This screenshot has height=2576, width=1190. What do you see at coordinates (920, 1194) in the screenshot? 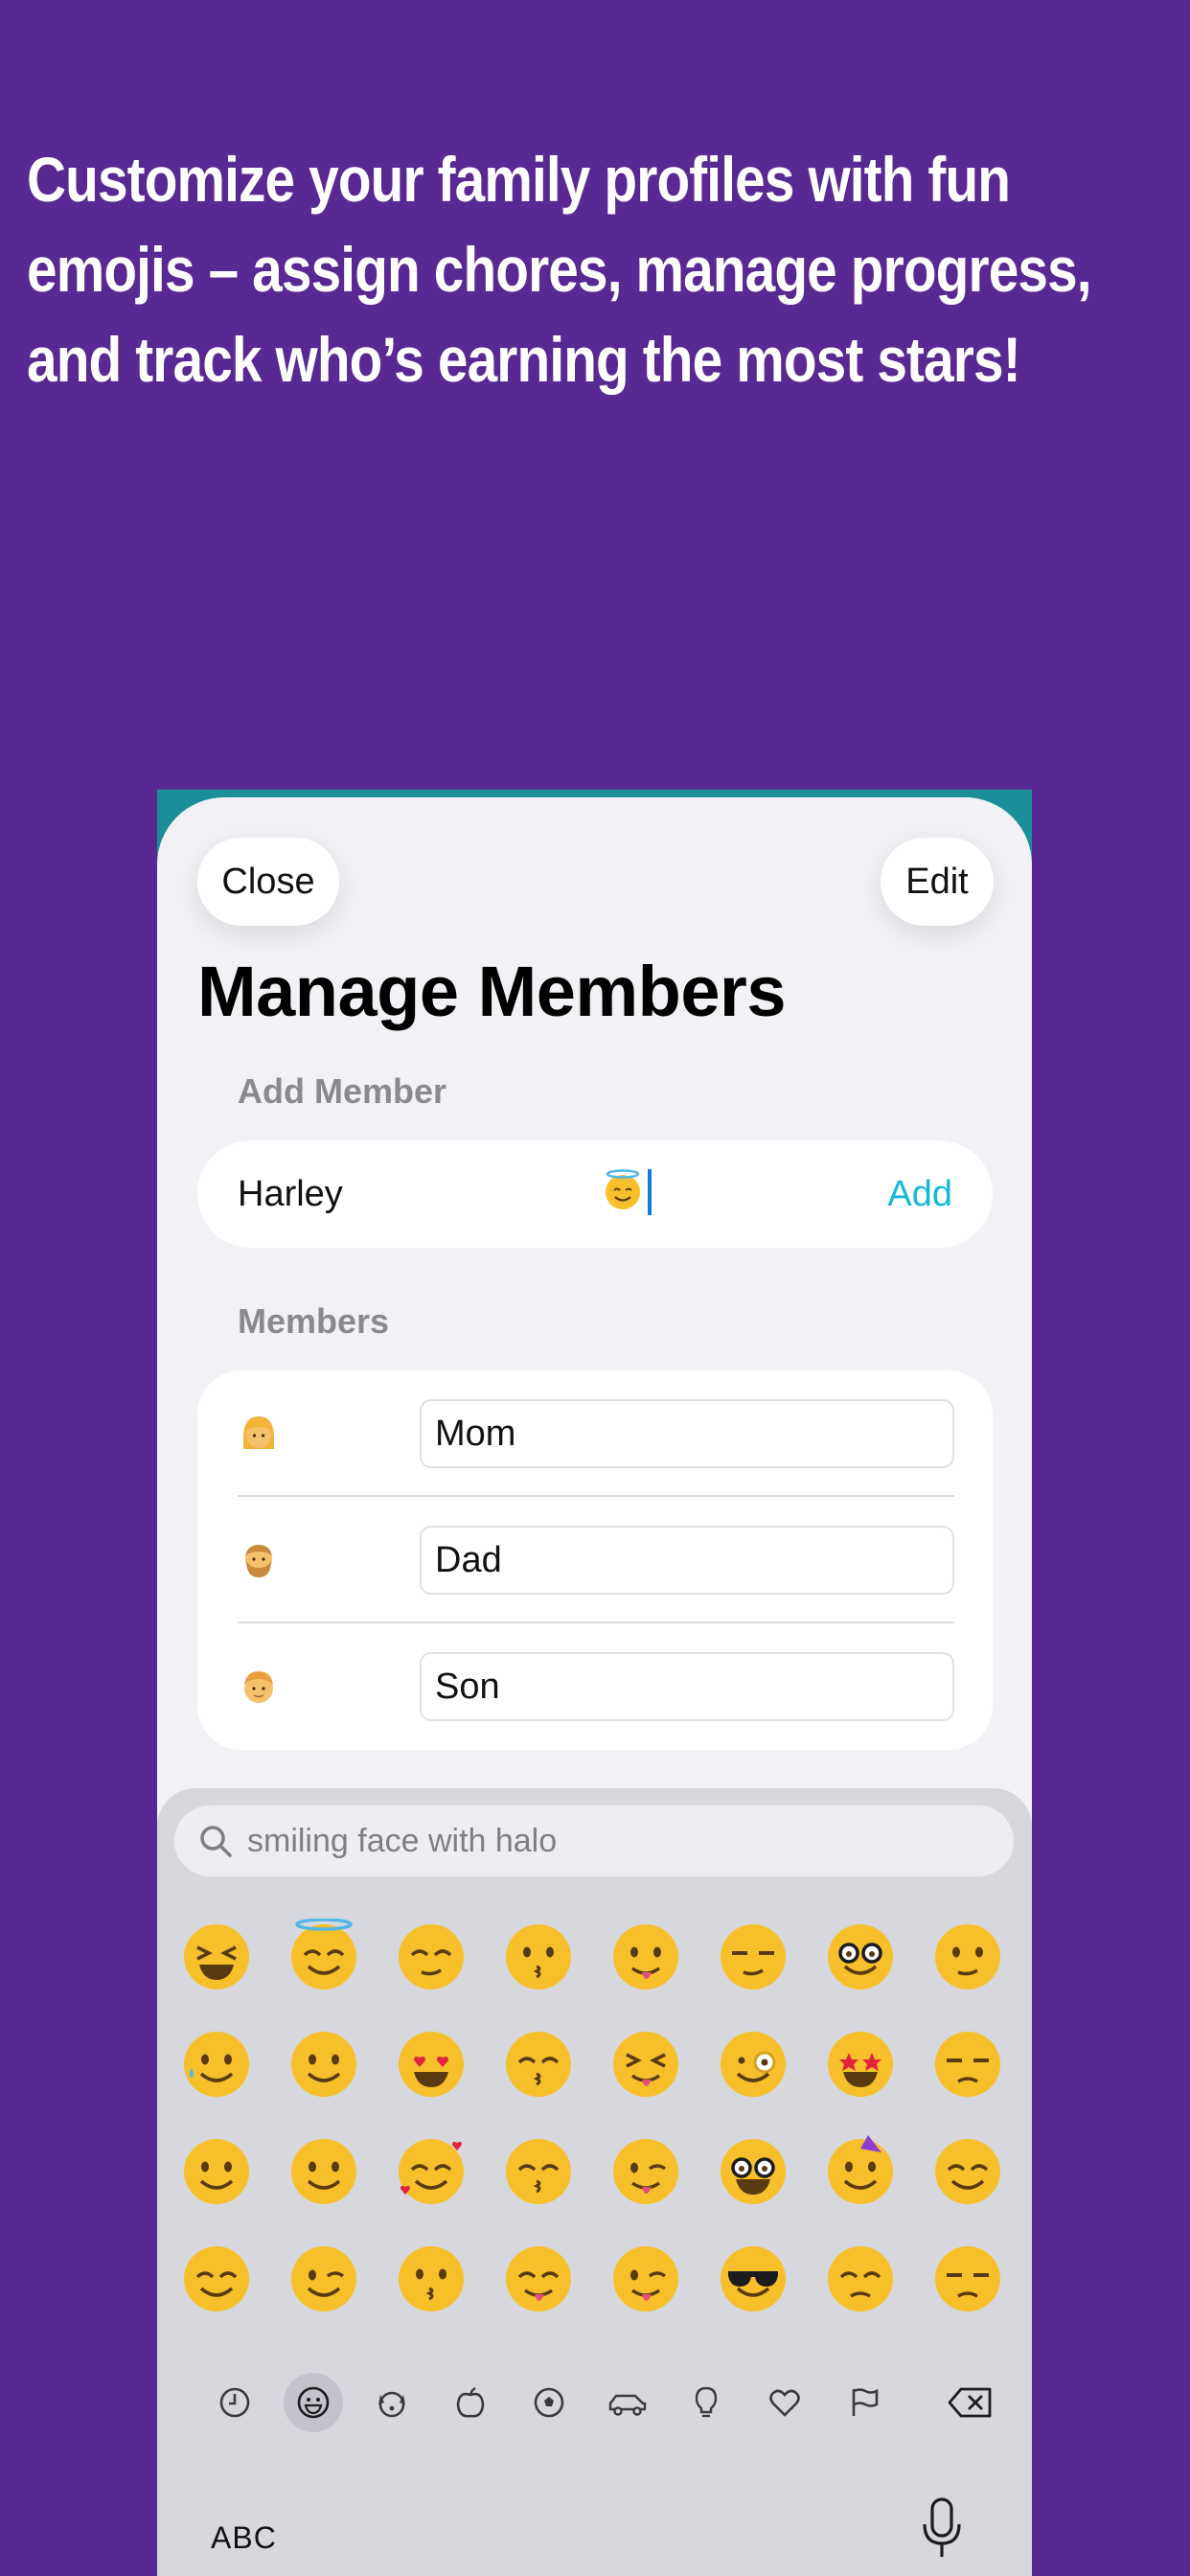
I see `add-member-button: Add` at bounding box center [920, 1194].